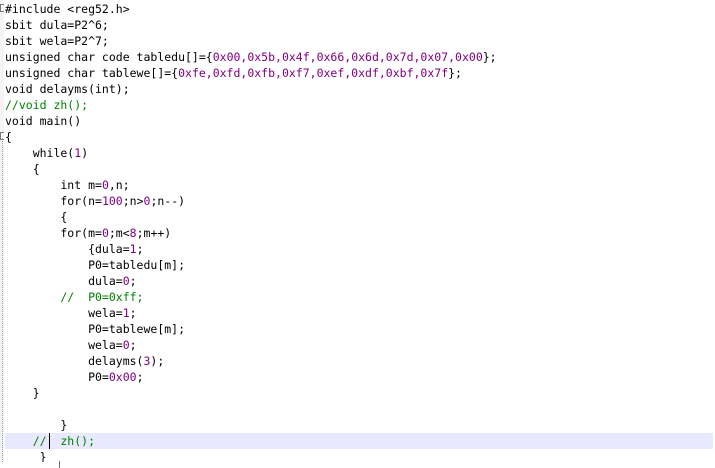 The width and height of the screenshot is (715, 468). Describe the element at coordinates (359, 313) in the screenshot. I see `code-line: wela=1;` at that location.